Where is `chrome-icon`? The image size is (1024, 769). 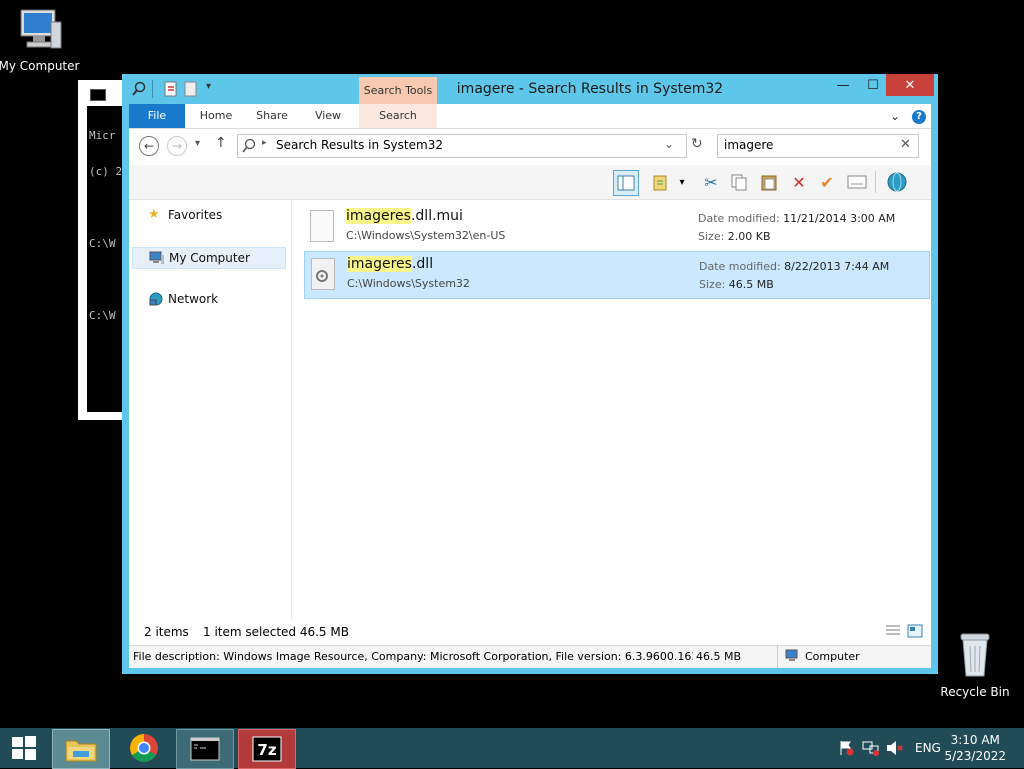
chrome-icon is located at coordinates (144, 748).